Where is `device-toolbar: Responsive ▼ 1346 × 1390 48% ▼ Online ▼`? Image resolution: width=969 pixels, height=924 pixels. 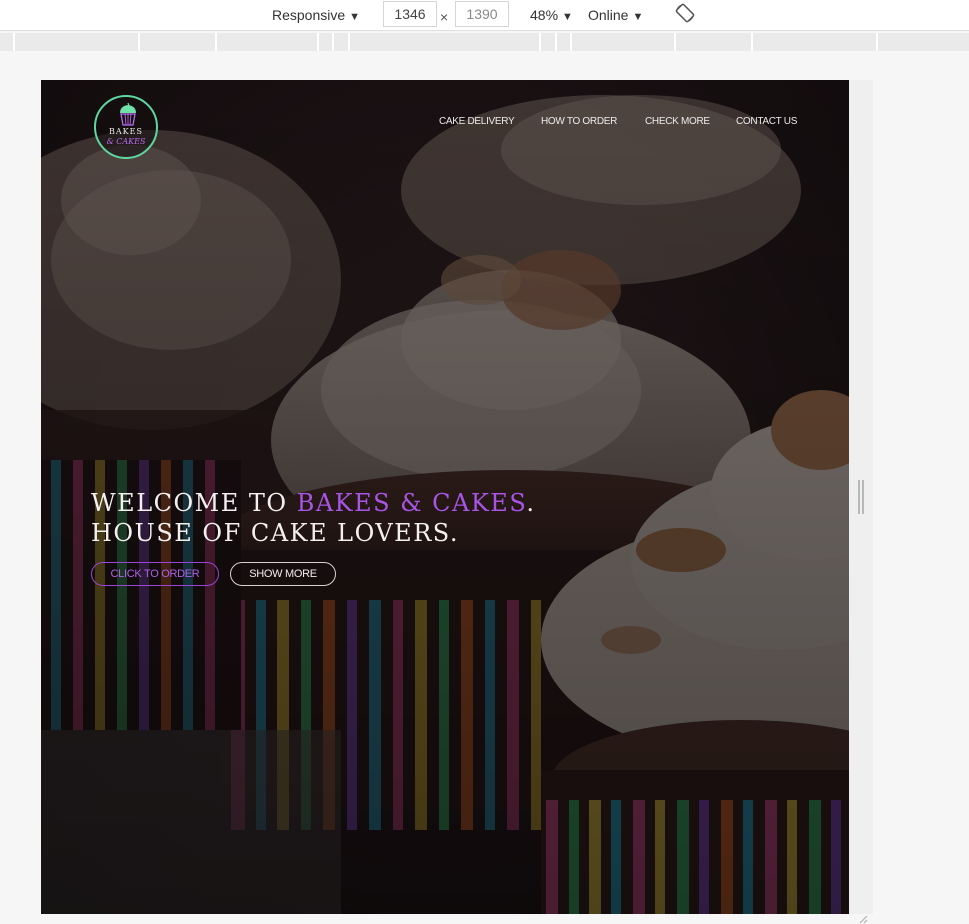 device-toolbar: Responsive ▼ 1346 × 1390 48% ▼ Online ▼ is located at coordinates (484, 15).